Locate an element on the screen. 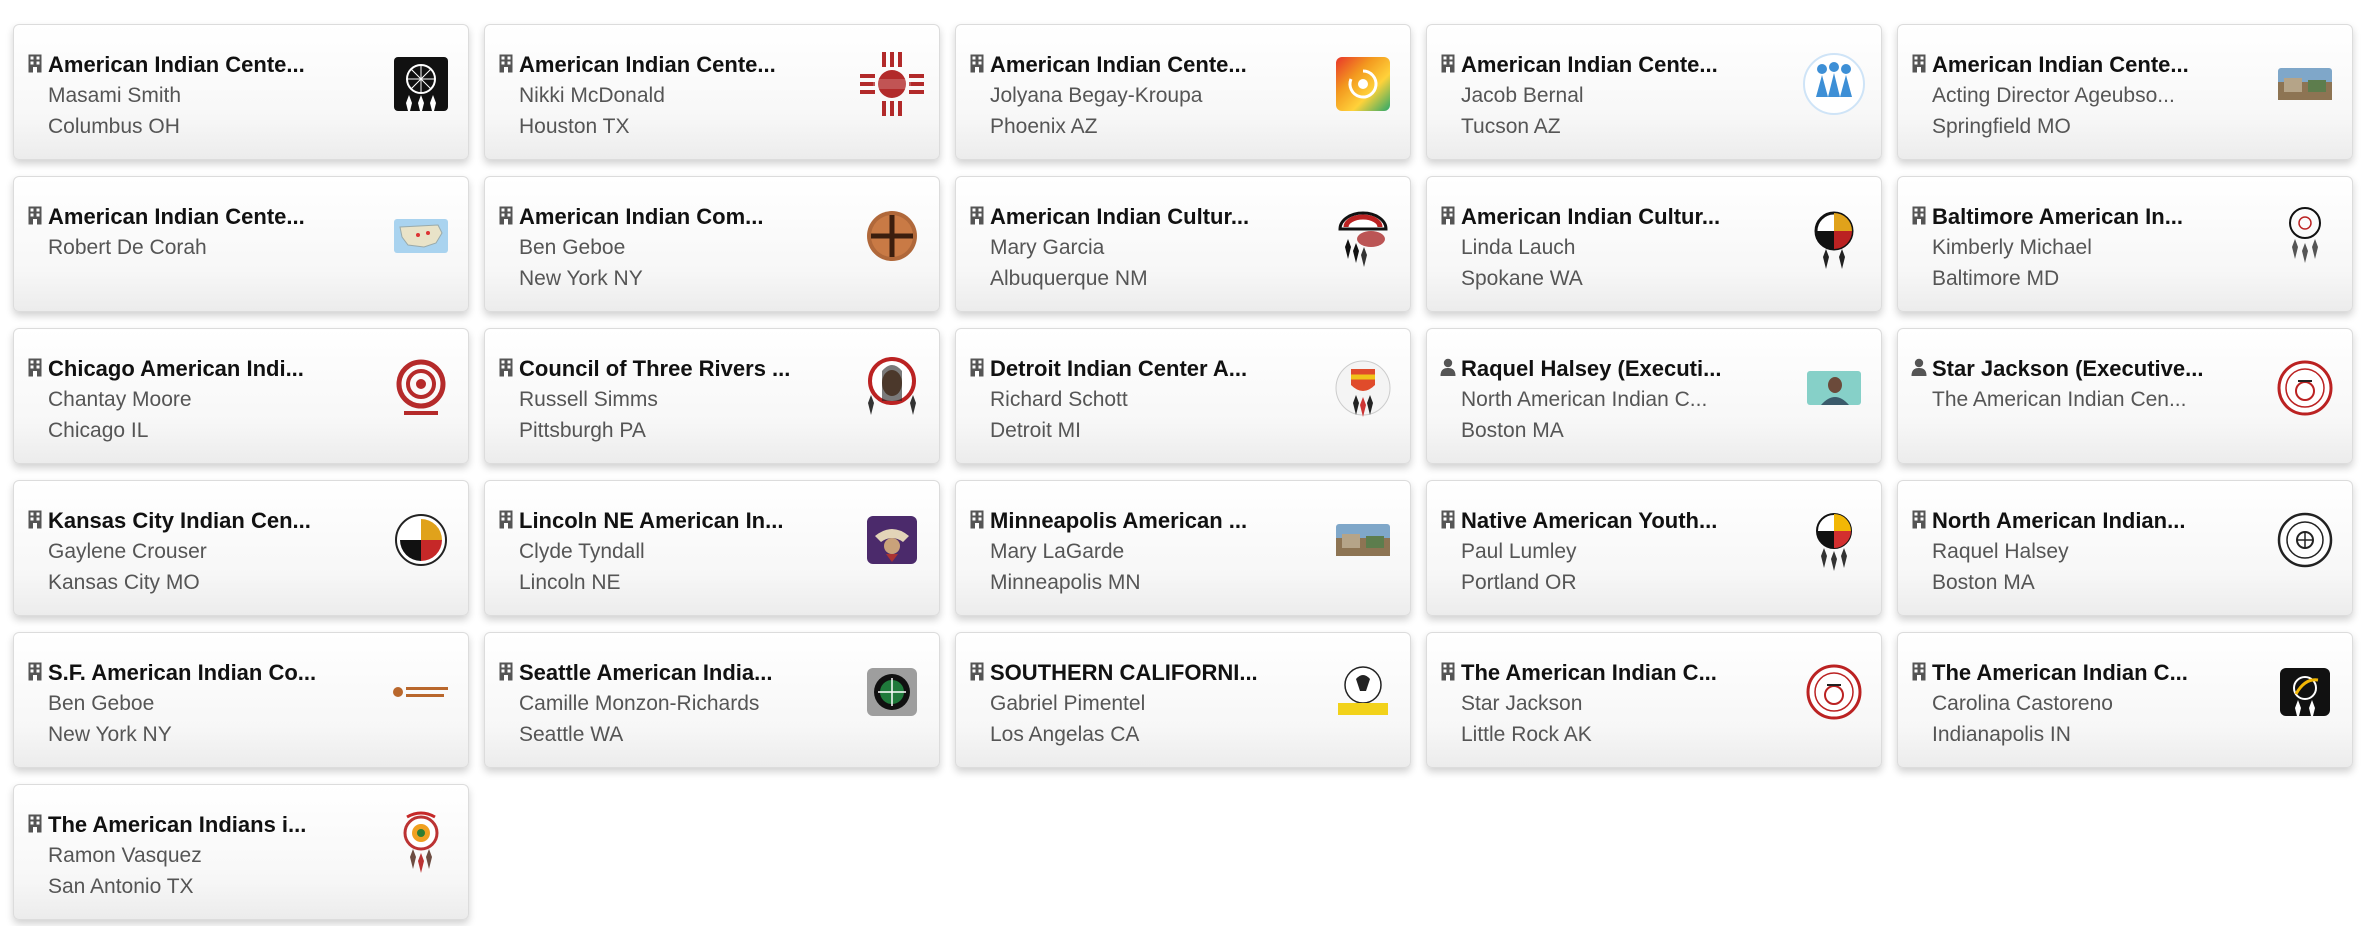  card-location: Indianapolis IN is located at coordinates (2001, 734).